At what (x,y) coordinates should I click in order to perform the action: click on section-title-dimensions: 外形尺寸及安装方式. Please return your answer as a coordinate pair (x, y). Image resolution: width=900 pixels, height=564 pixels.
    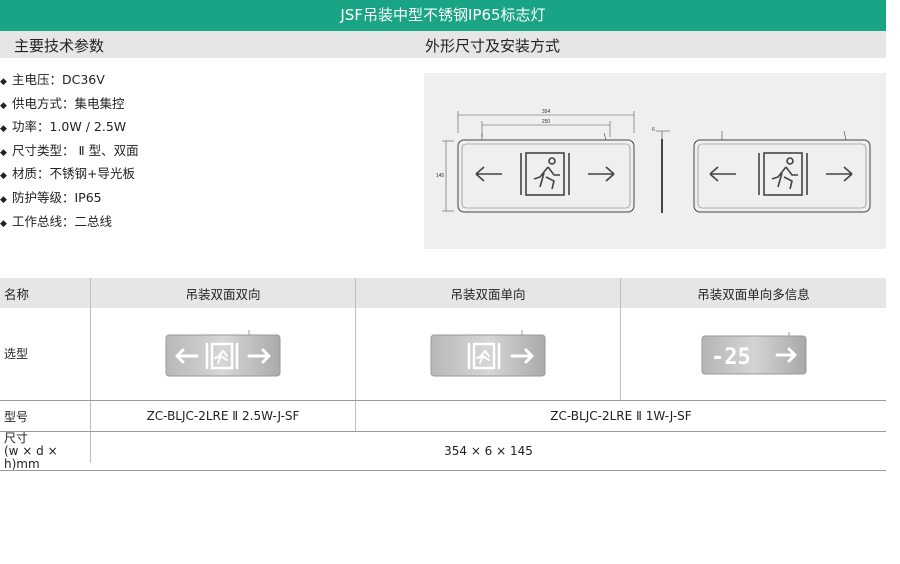
    Looking at the image, I should click on (493, 46).